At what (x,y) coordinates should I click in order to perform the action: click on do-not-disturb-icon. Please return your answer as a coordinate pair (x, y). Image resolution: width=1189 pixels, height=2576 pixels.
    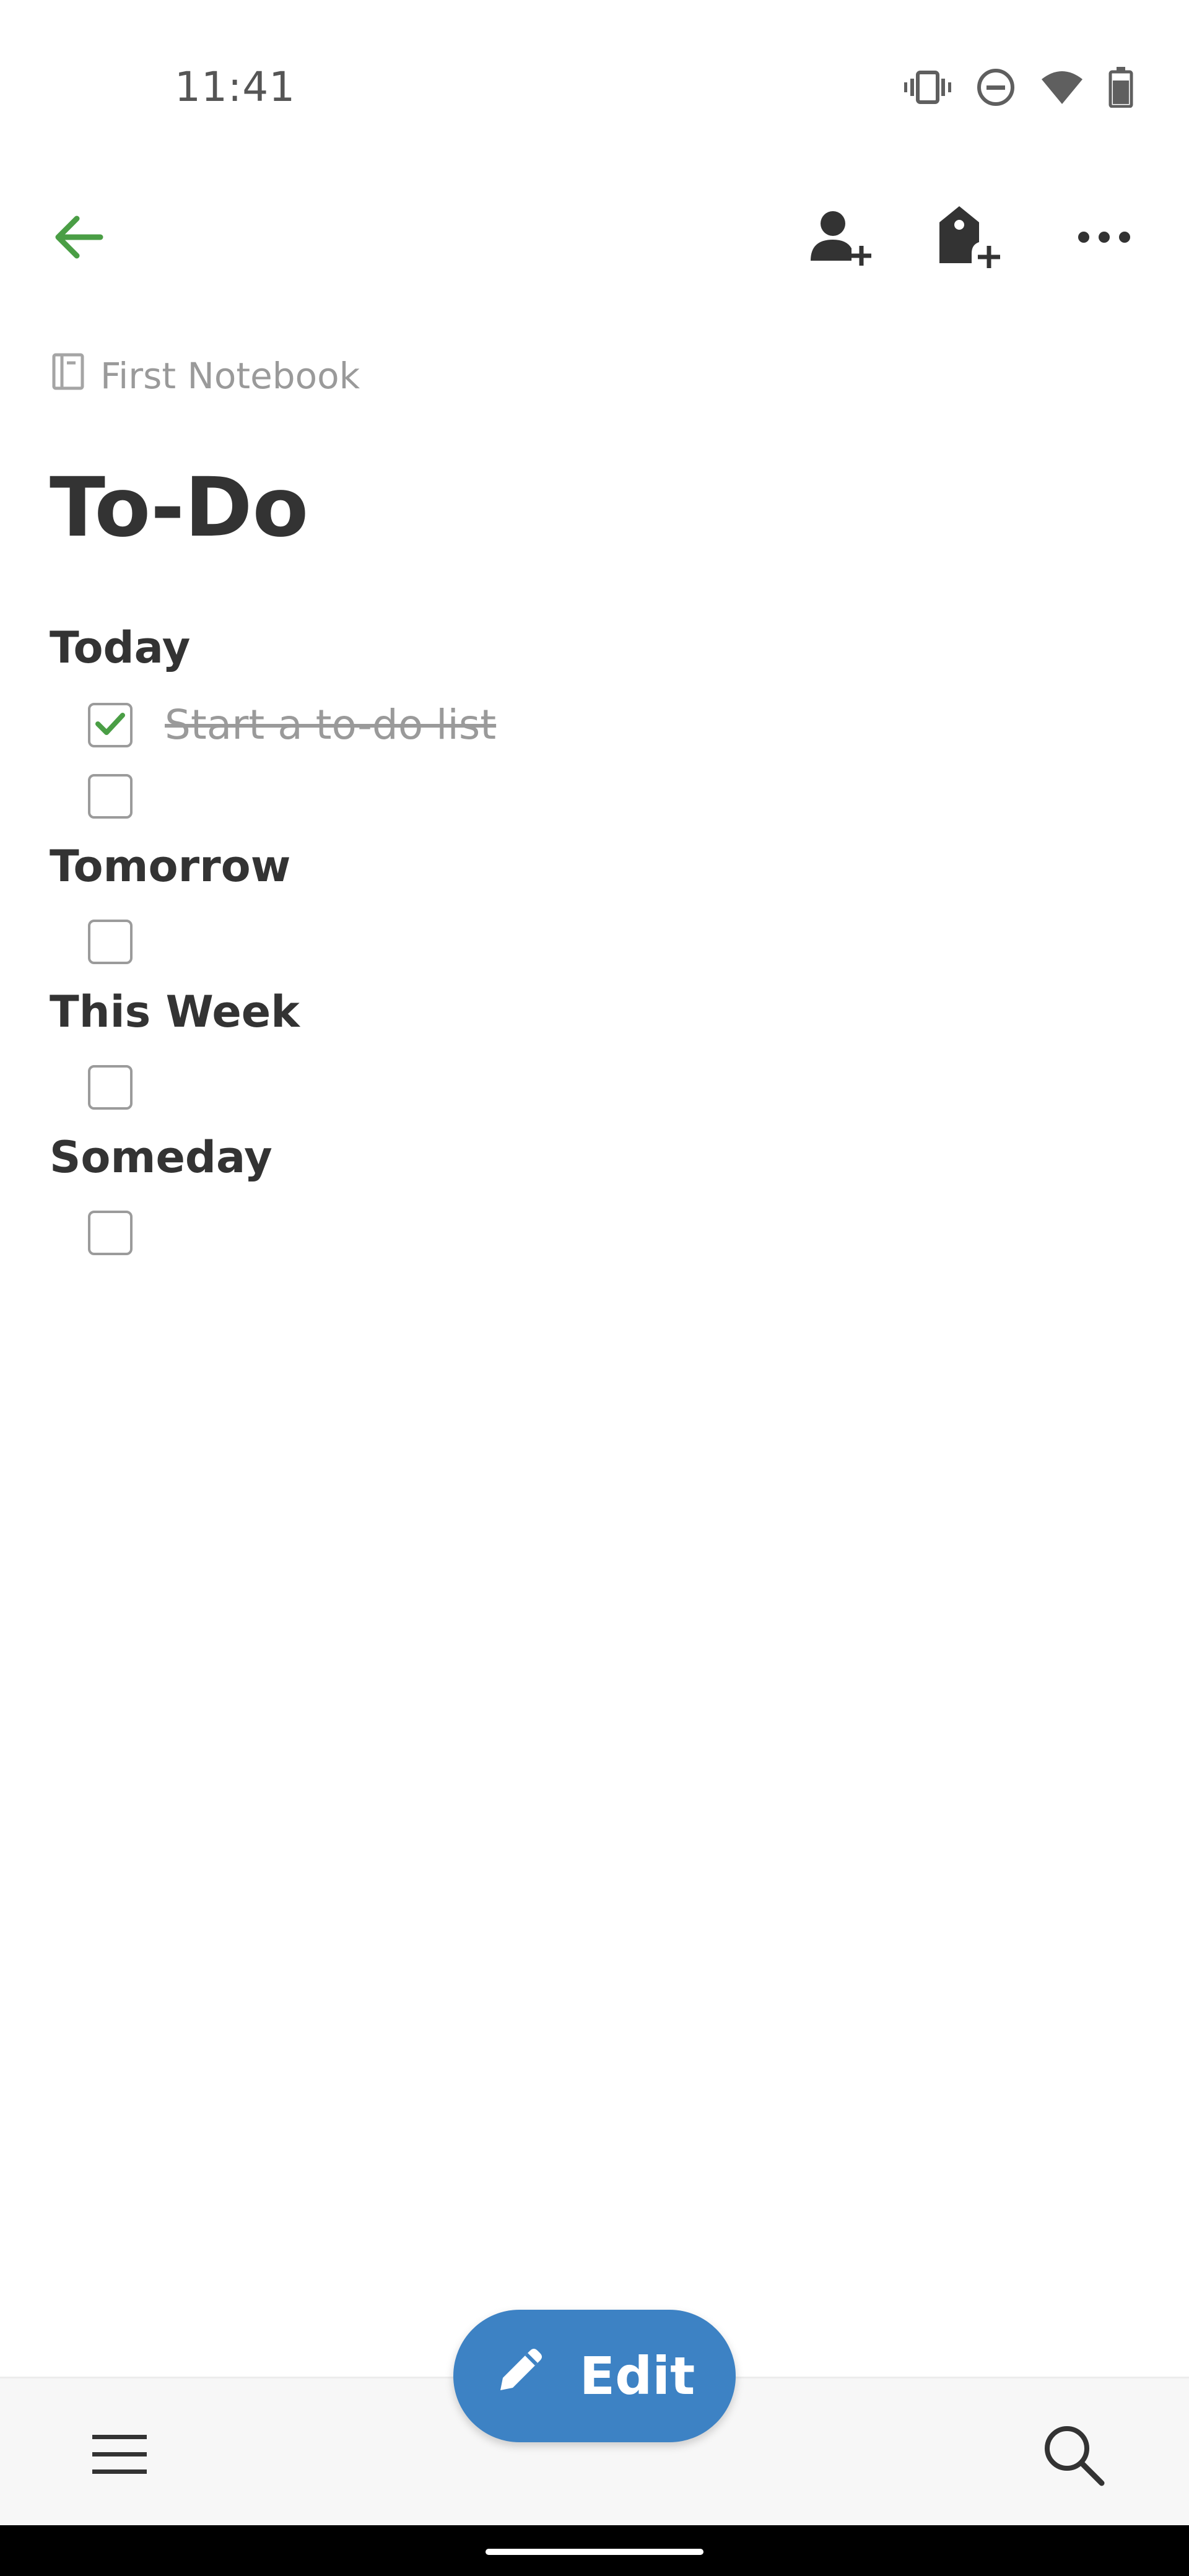
    Looking at the image, I should click on (996, 87).